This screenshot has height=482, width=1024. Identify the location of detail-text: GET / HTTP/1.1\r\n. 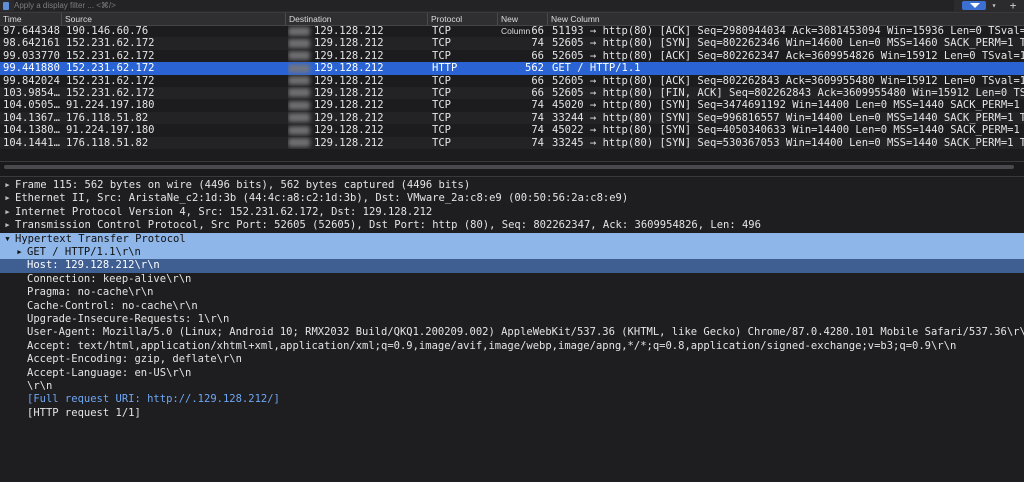
(84, 252).